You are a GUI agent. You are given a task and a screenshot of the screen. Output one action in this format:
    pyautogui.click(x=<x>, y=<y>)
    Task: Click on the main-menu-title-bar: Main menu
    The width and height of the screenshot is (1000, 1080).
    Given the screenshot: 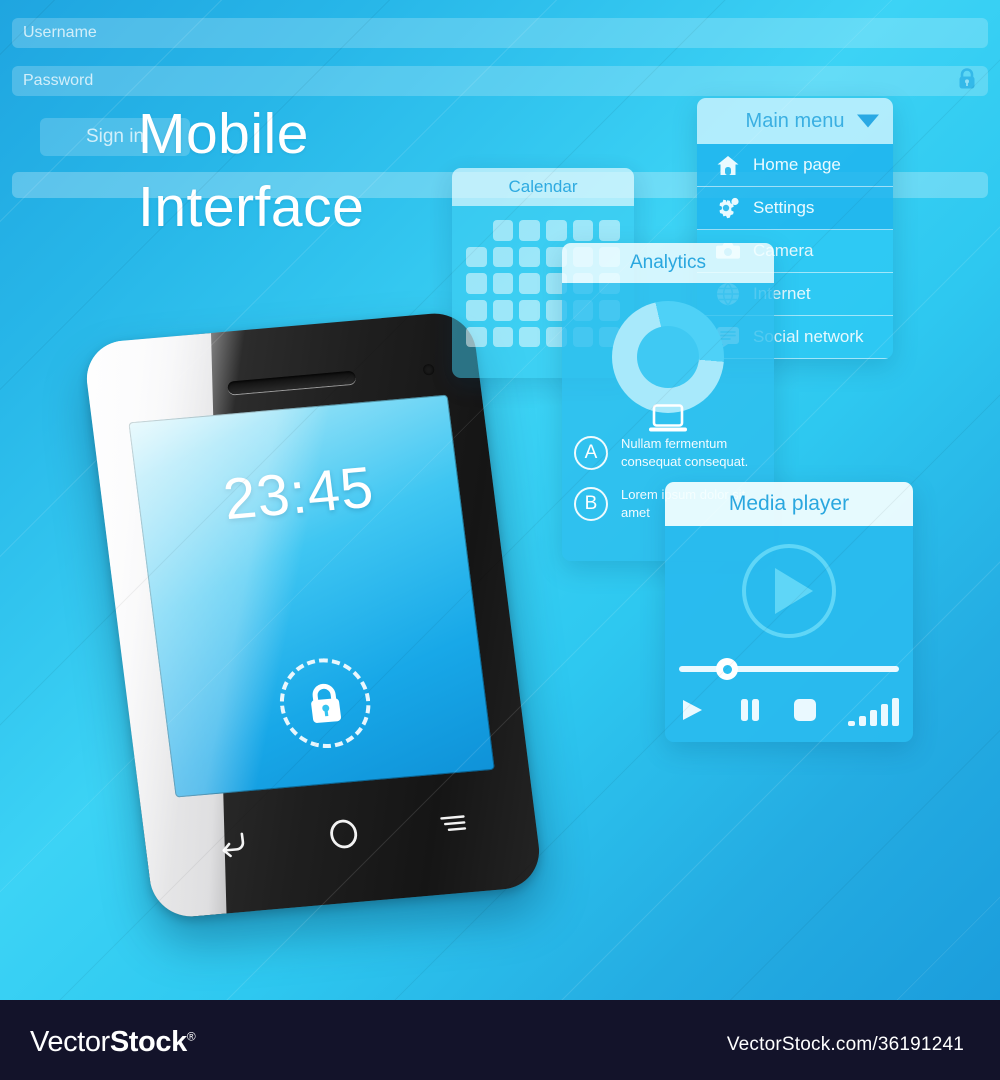 What is the action you would take?
    pyautogui.click(x=795, y=121)
    